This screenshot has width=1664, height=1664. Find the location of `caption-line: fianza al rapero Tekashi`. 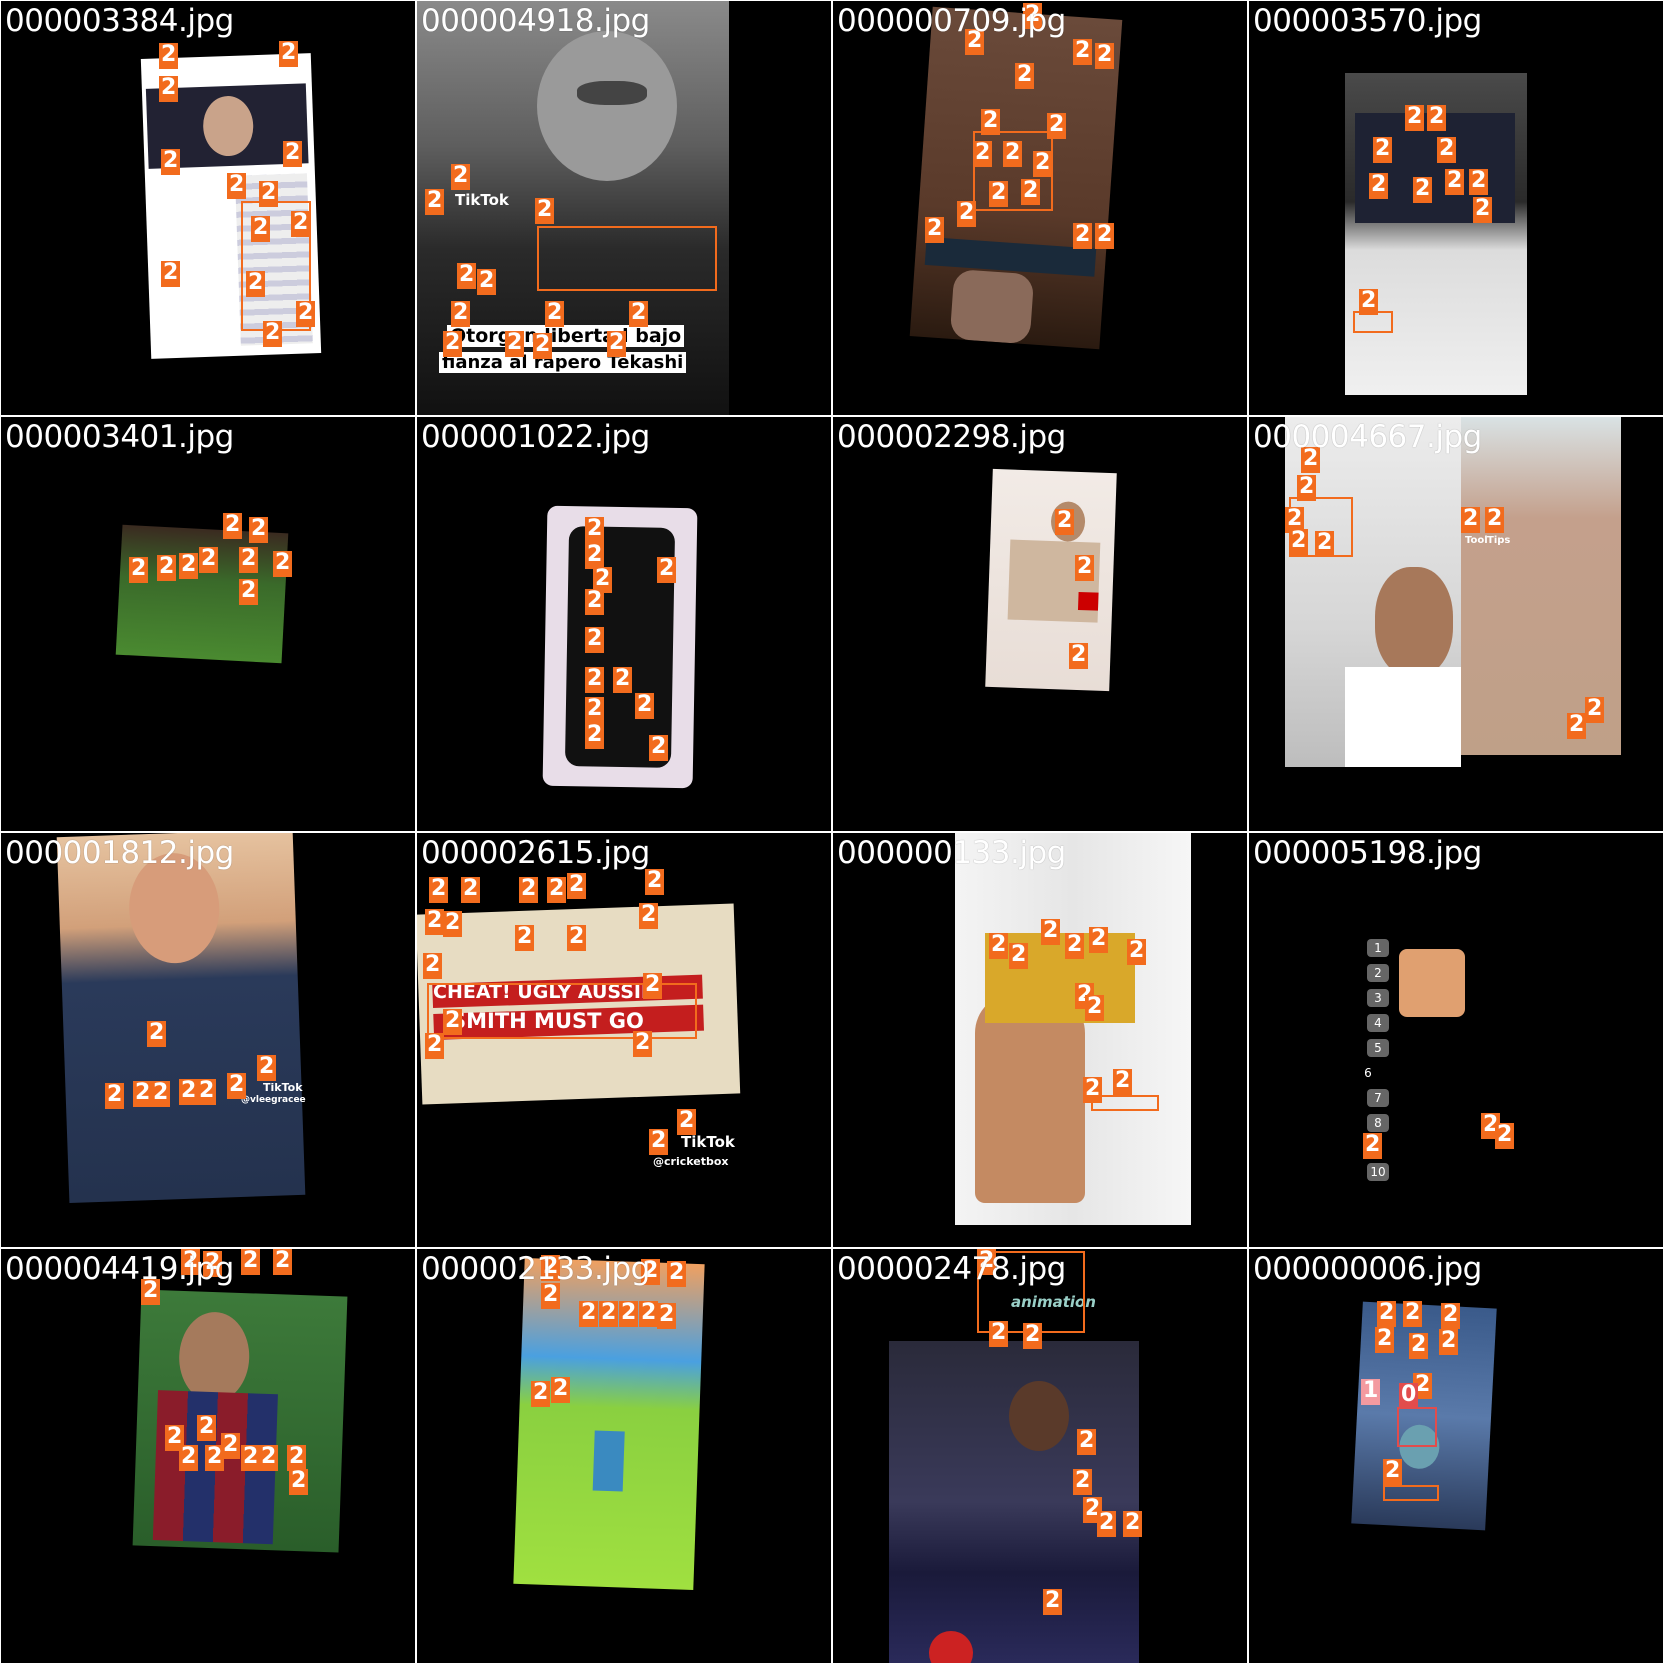

caption-line: fianza al rapero Tekashi is located at coordinates (563, 362).